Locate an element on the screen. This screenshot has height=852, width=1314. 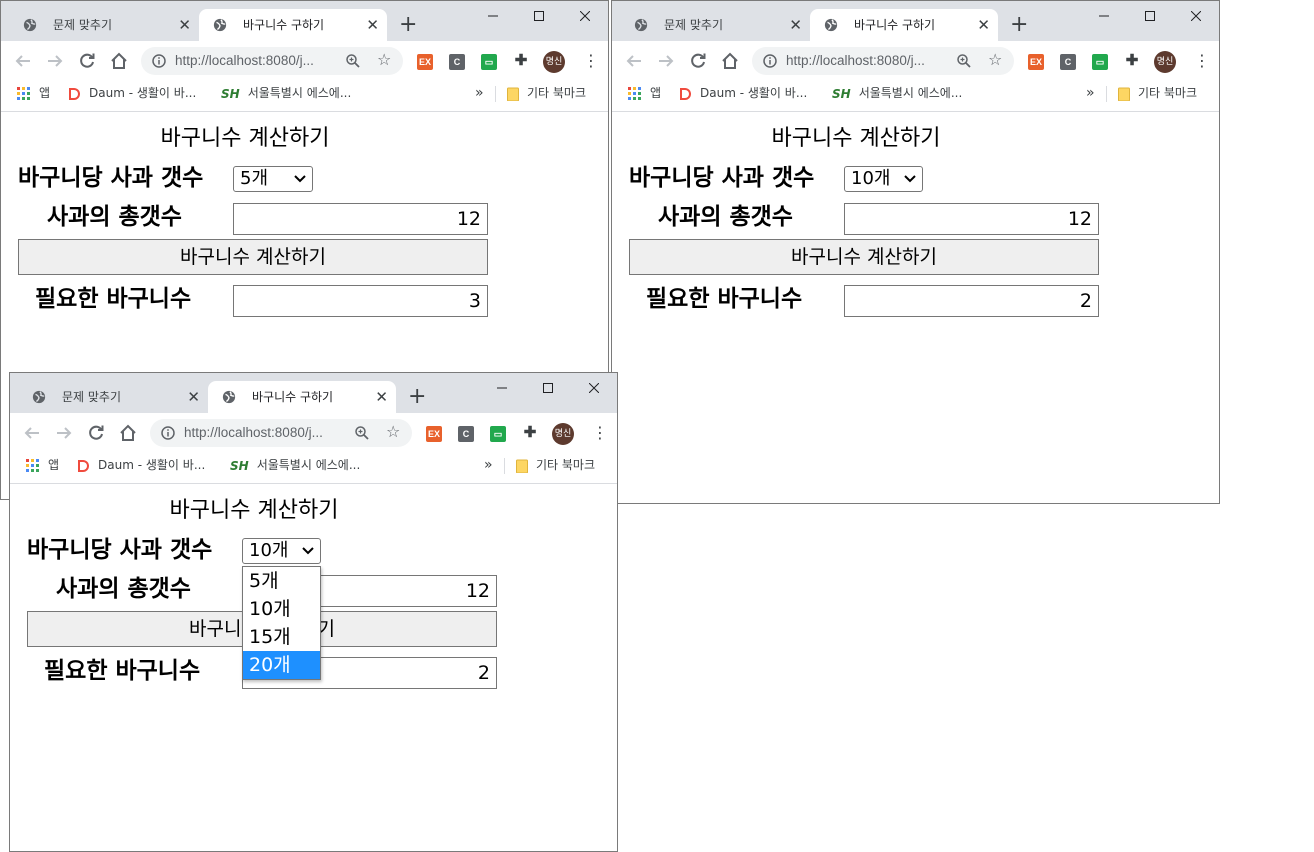
tab-strip: 문제 맞추기 ✕ 바구니수 구하기 ✕ + is located at coordinates (915, 21).